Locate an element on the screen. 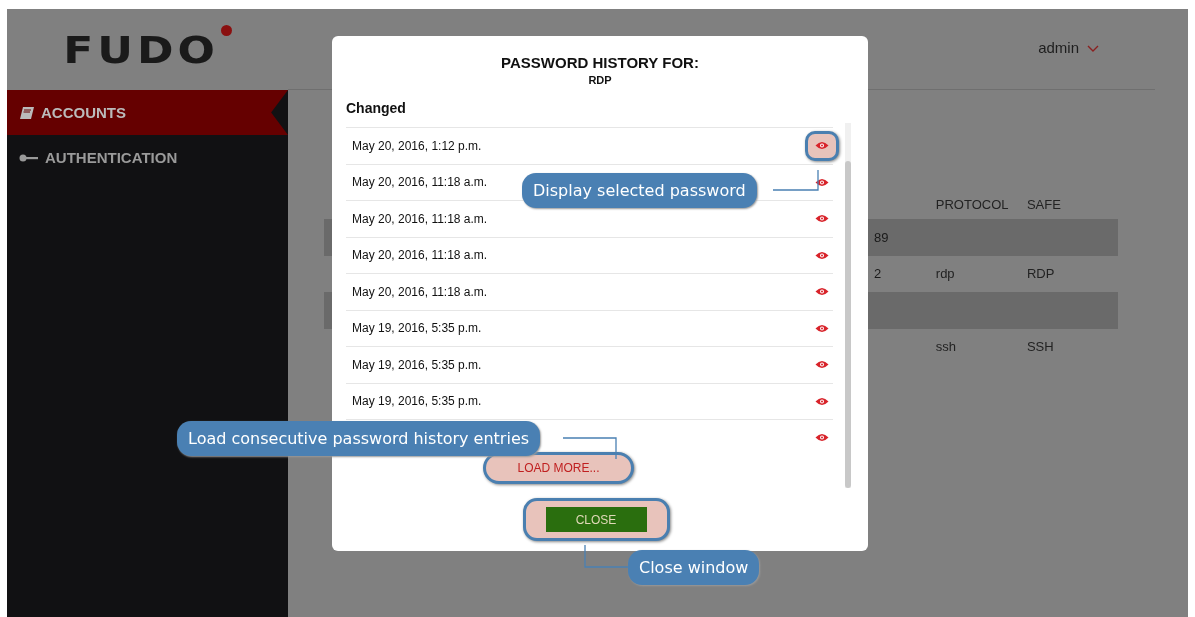  table-cell: rdp is located at coordinates (945, 274).